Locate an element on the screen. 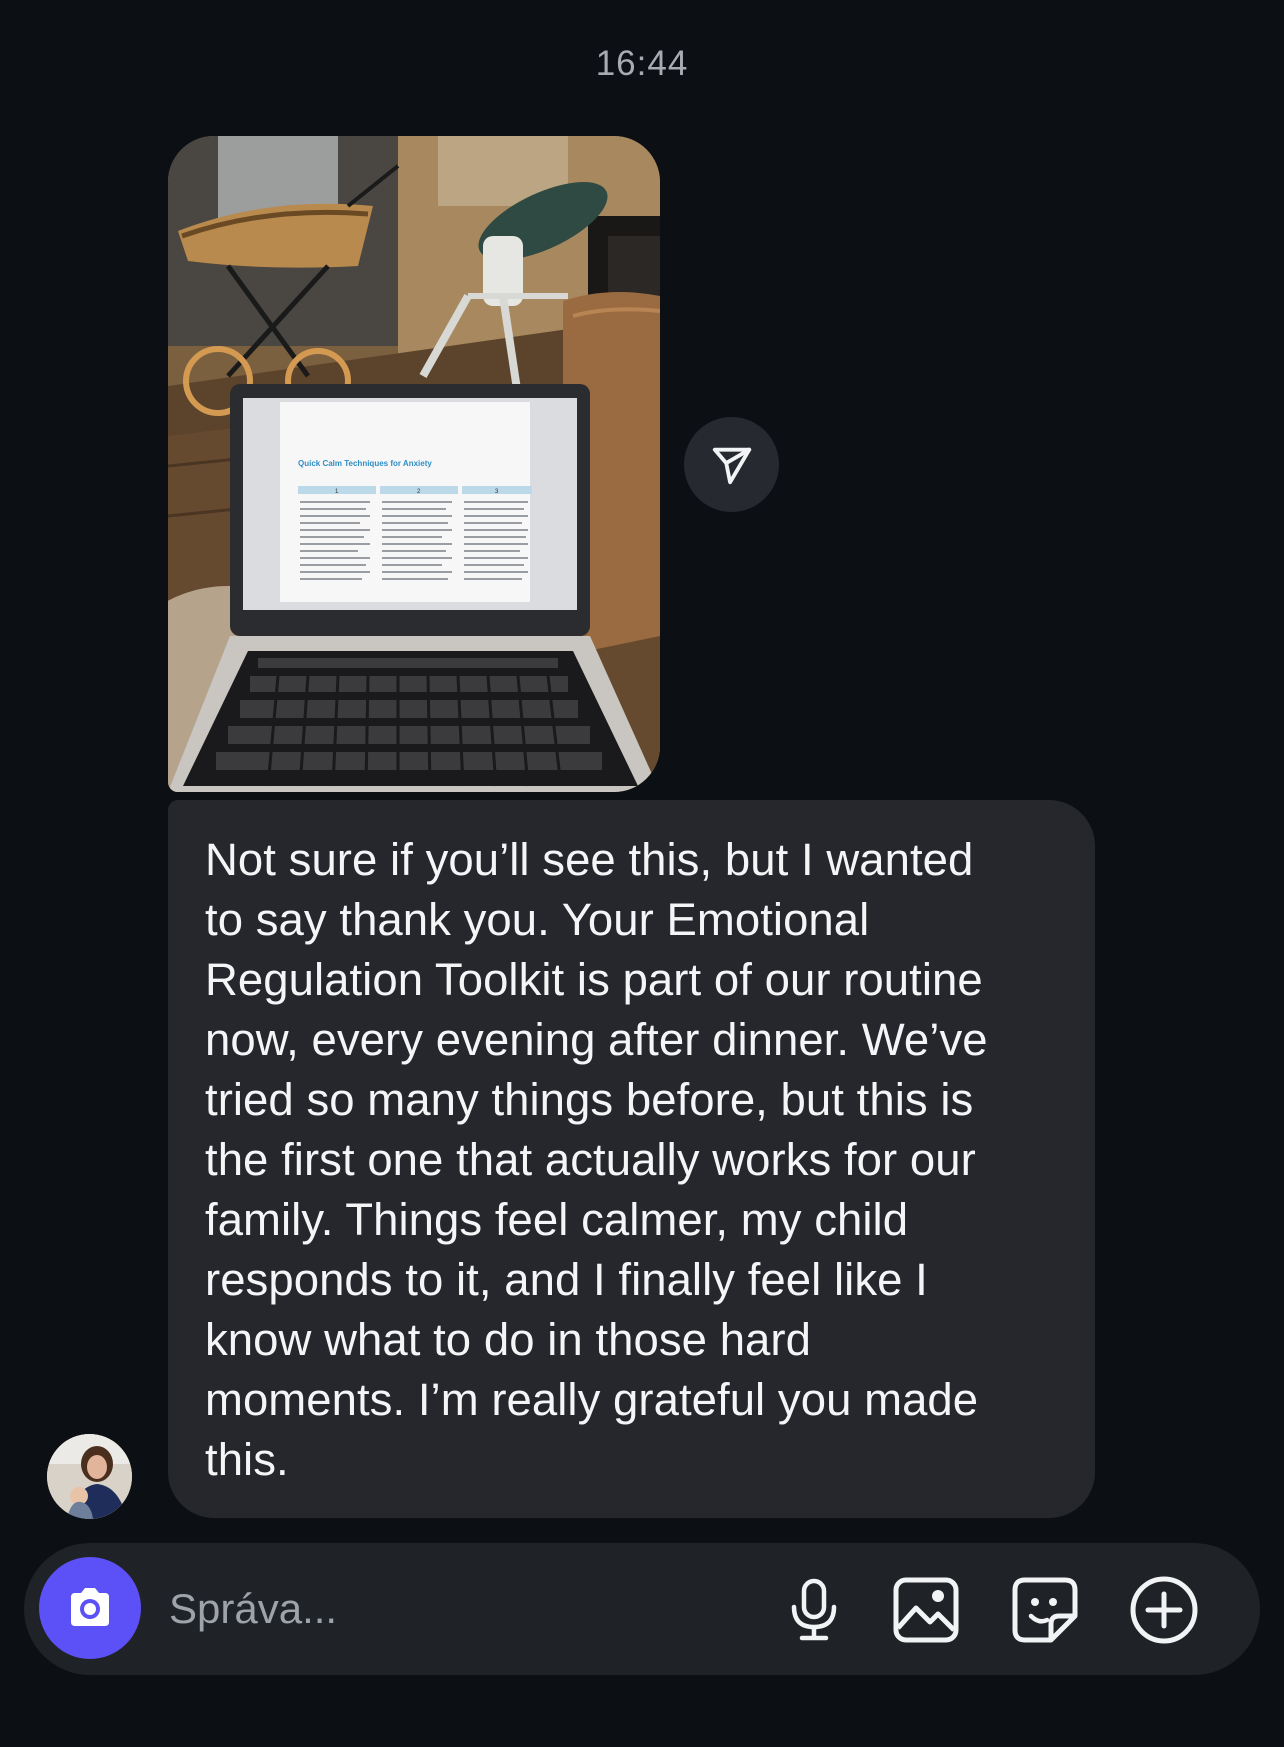 This screenshot has width=1284, height=1747. message-composer is located at coordinates (642, 1609).